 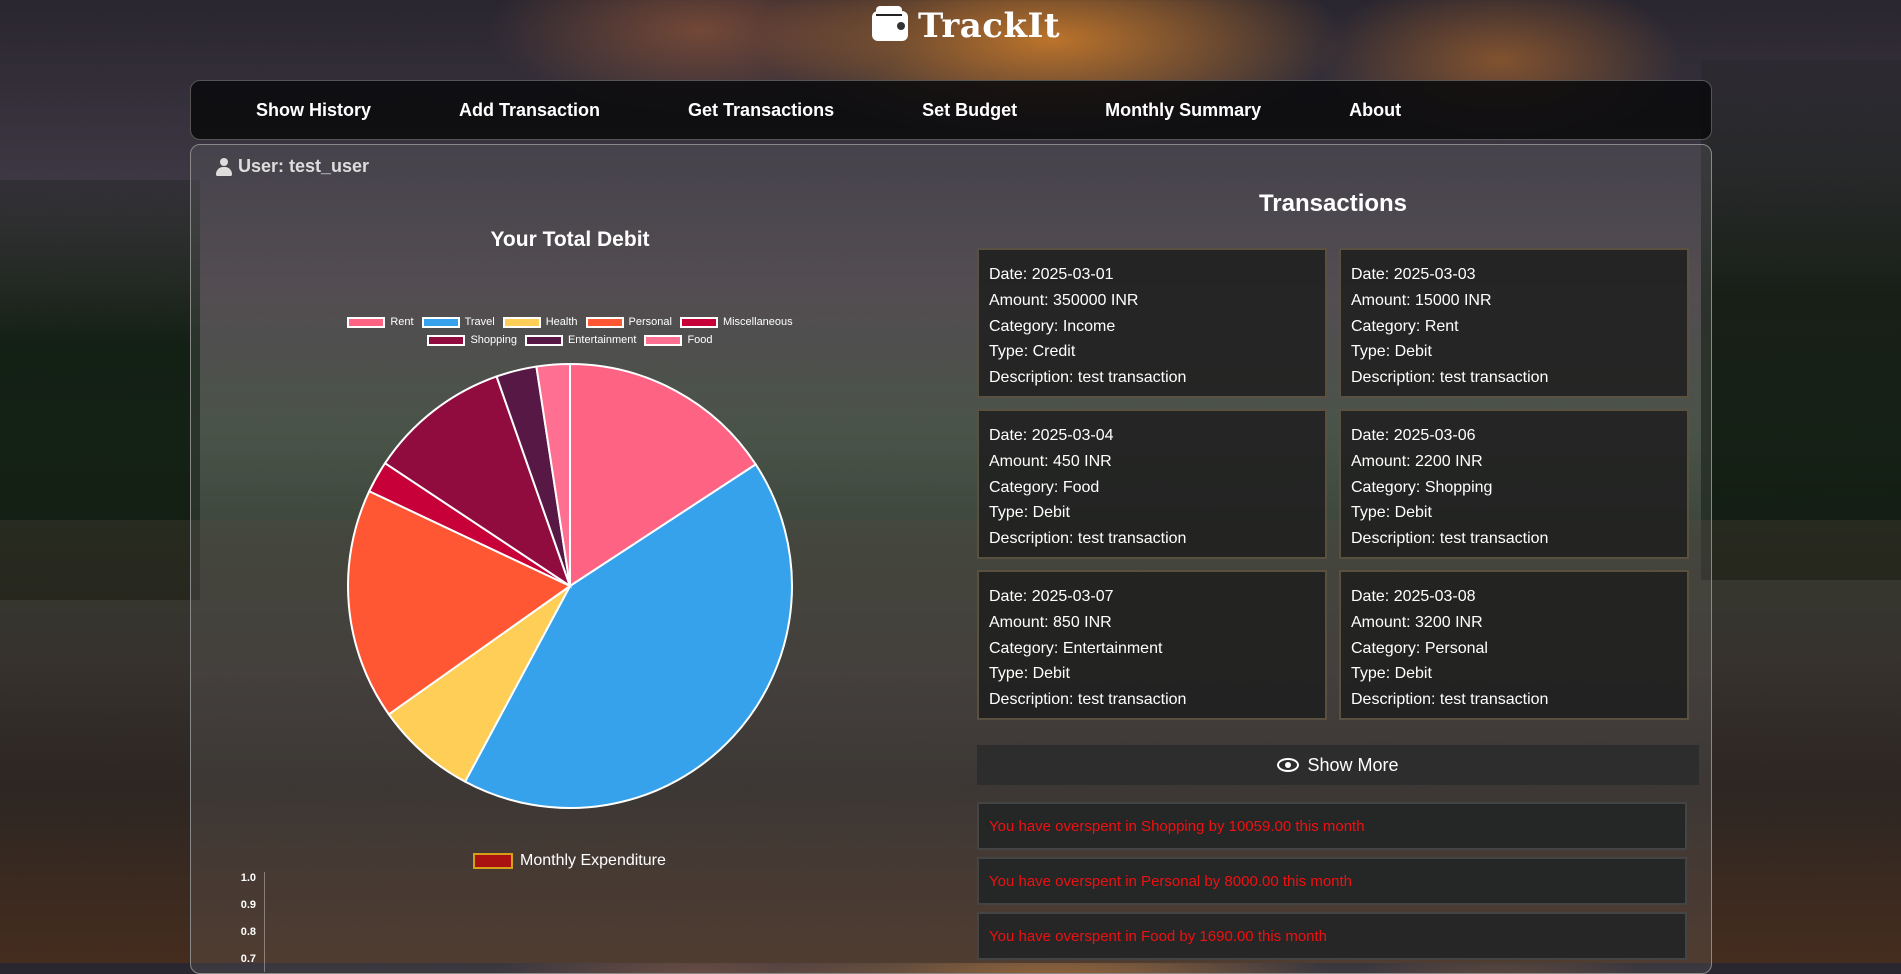 What do you see at coordinates (248, 878) in the screenshot?
I see `y-tick-label: 1.0` at bounding box center [248, 878].